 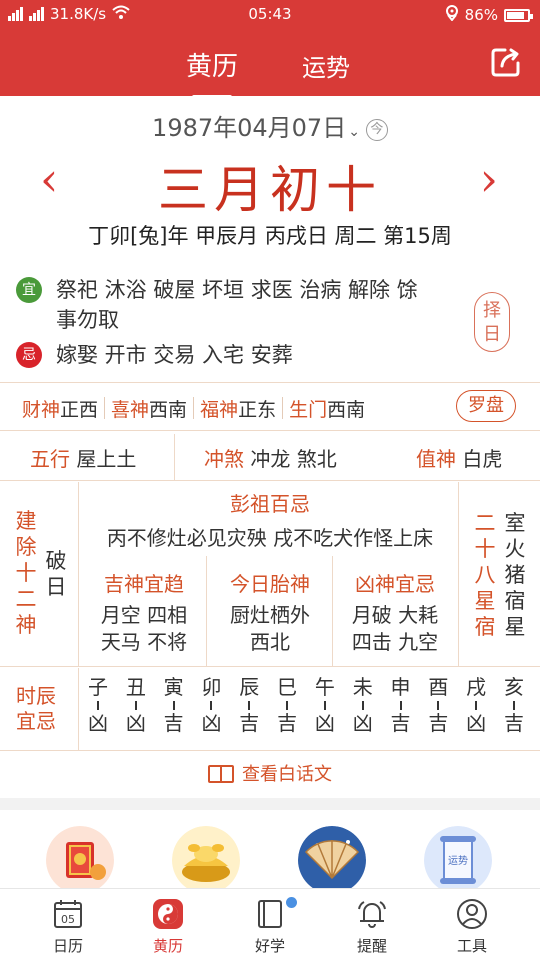 I want to click on ganzhi-line: 丁卯[兔]年 甲辰月 丙戌日 周二 第15周, so click(x=270, y=236).